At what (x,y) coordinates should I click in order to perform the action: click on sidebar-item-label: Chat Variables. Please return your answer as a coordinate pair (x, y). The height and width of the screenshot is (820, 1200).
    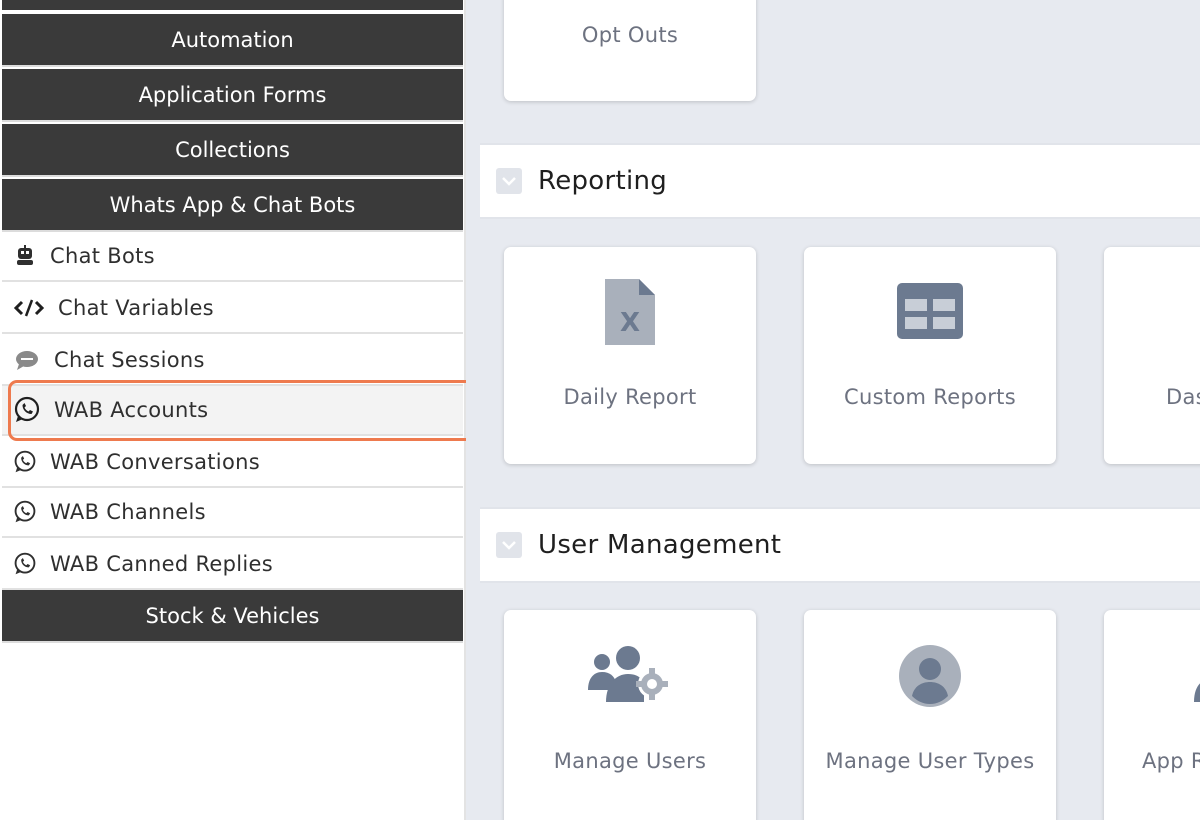
    Looking at the image, I should click on (136, 308).